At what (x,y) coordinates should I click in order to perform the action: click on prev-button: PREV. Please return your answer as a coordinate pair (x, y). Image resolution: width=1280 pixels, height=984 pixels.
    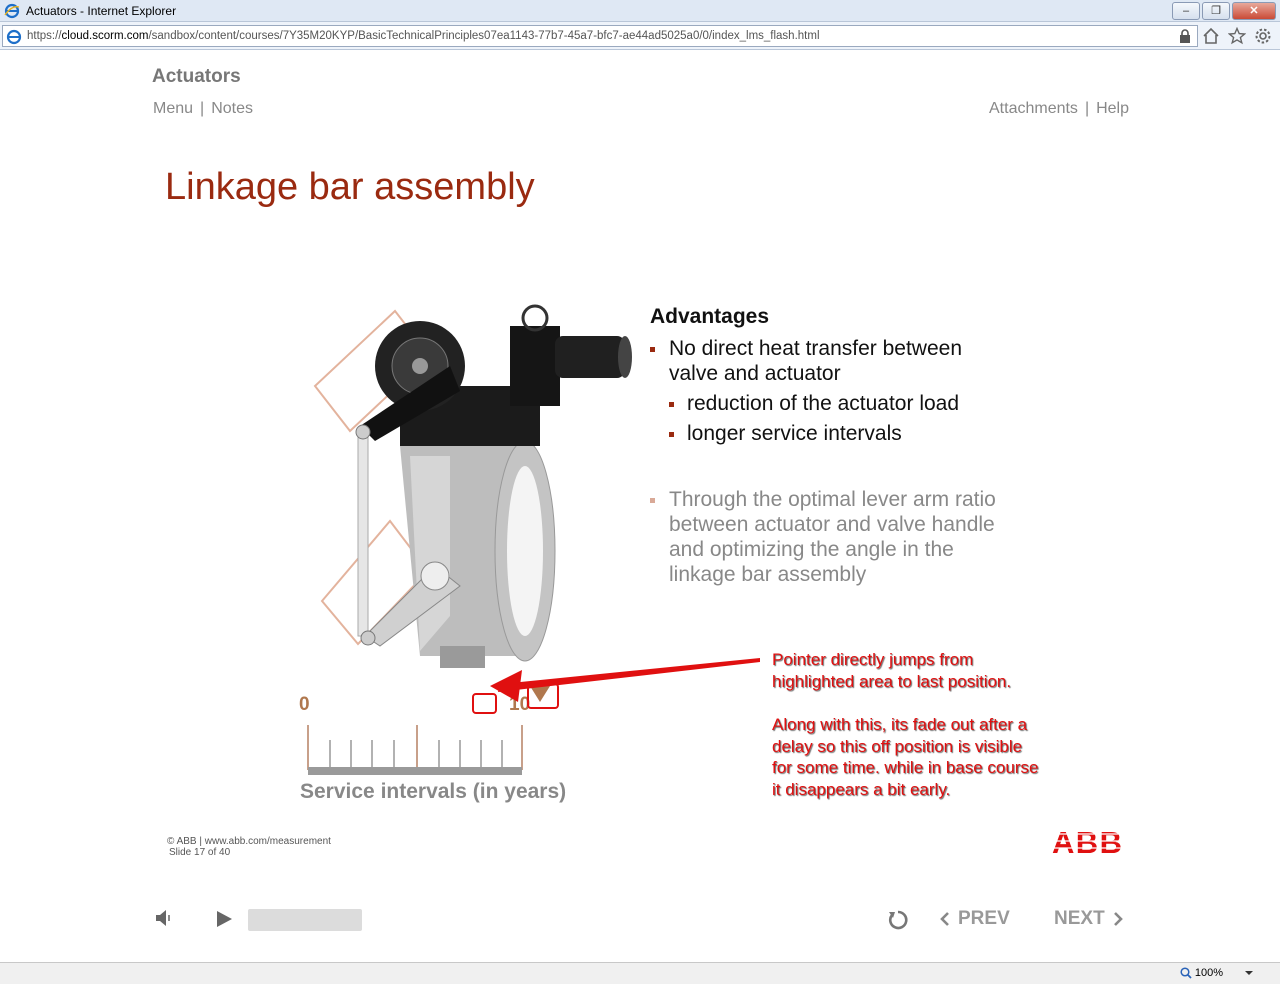
    Looking at the image, I should click on (975, 919).